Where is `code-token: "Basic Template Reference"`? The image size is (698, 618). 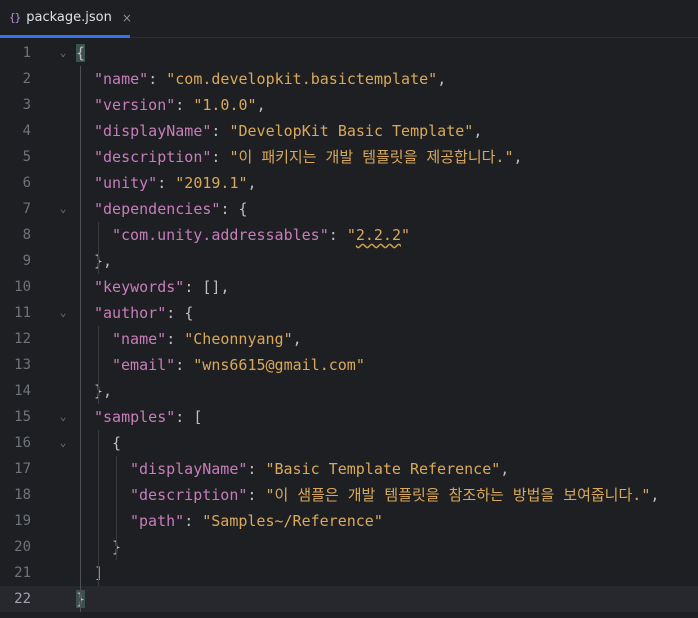
code-token: "Basic Template Reference" is located at coordinates (383, 469).